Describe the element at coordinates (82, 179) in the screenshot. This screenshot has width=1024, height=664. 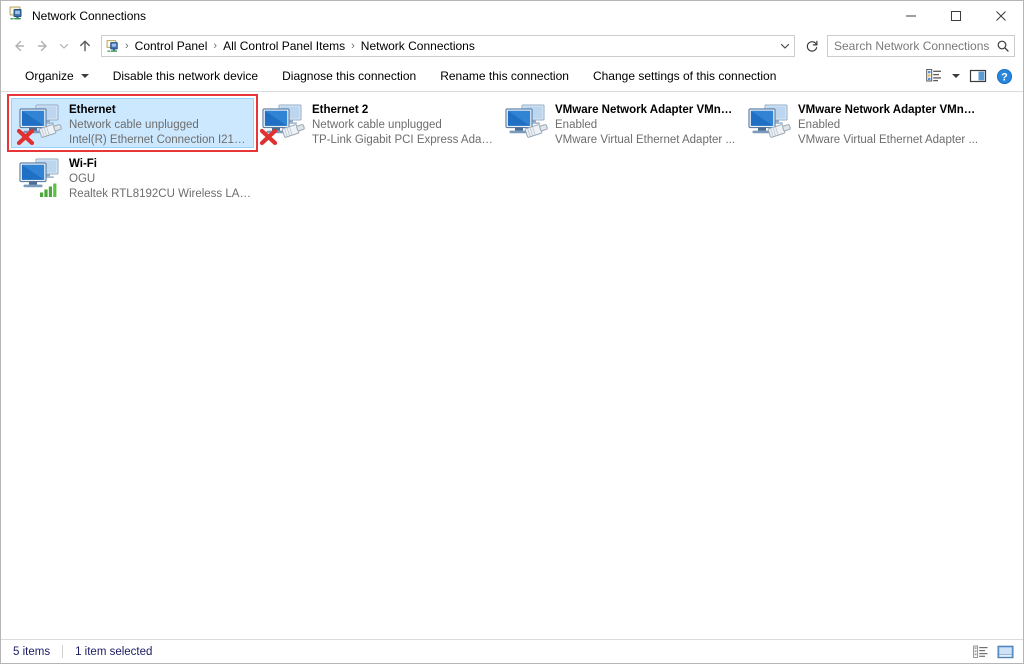
I see `connection-status: OGU` at that location.